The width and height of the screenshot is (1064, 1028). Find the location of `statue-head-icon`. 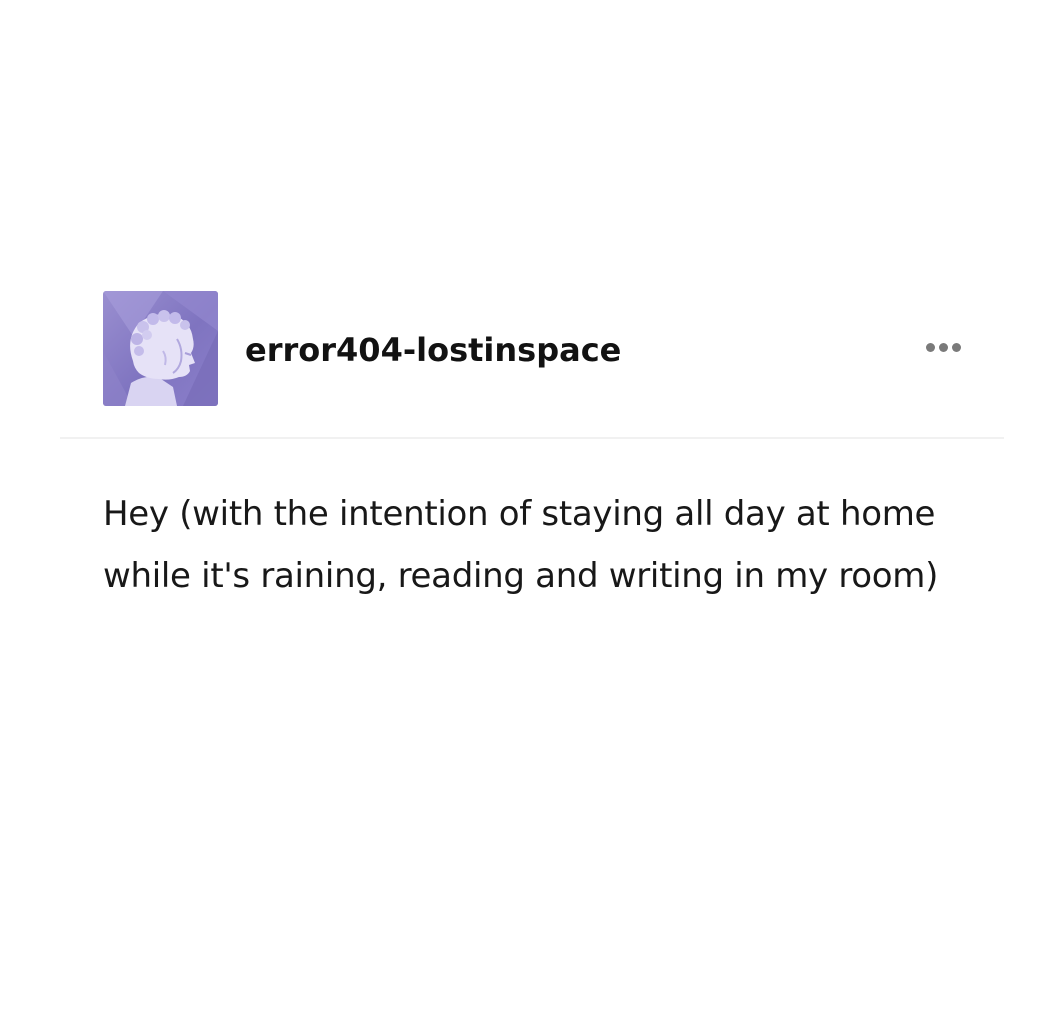

statue-head-icon is located at coordinates (160, 348).